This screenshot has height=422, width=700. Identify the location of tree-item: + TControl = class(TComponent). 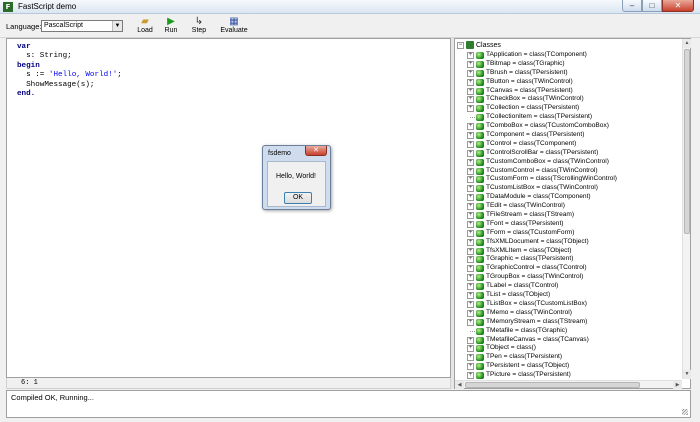
(573, 144).